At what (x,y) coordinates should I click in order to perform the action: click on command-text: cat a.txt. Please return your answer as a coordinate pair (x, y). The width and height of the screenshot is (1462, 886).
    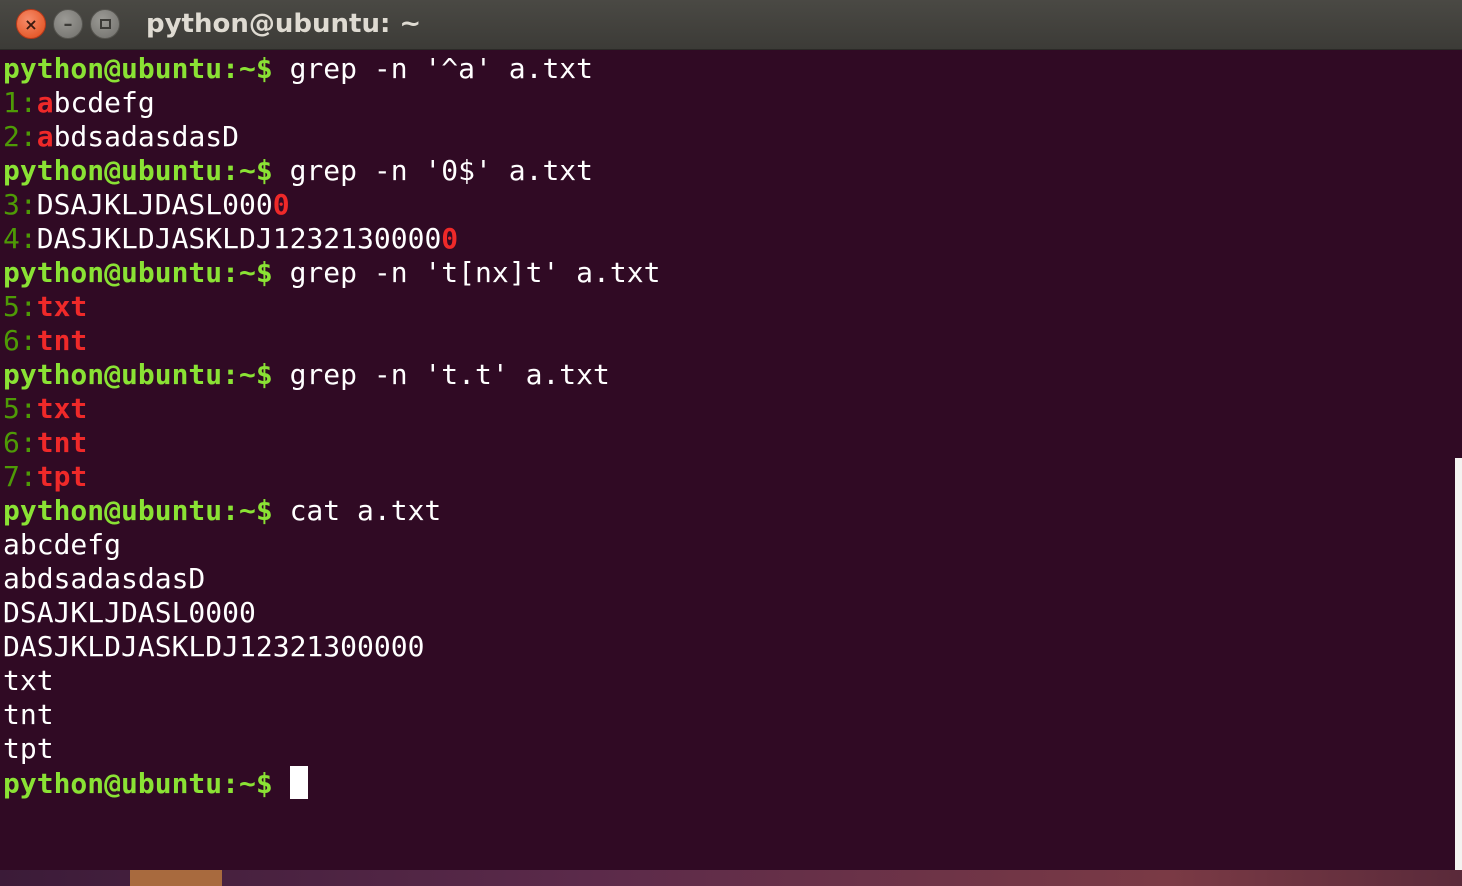
    Looking at the image, I should click on (357, 510).